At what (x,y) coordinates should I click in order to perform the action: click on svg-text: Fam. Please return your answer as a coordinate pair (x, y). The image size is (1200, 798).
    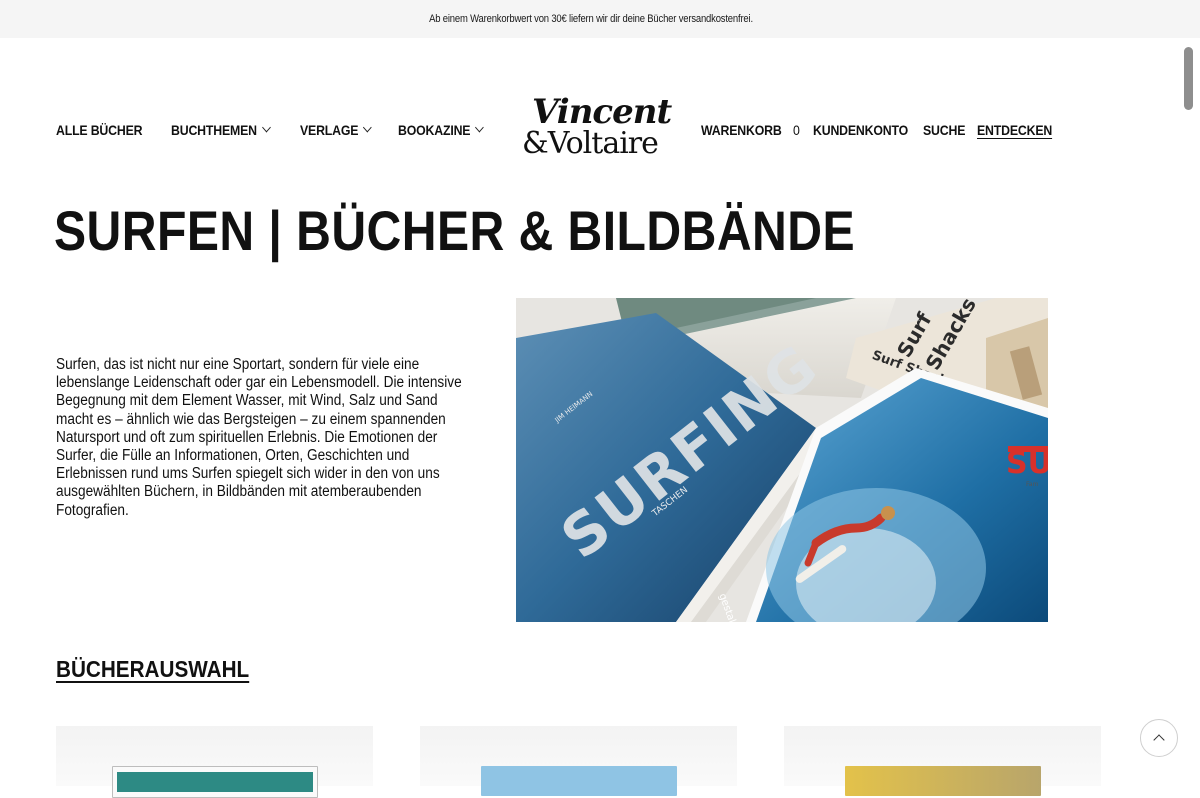
    Looking at the image, I should click on (1032, 484).